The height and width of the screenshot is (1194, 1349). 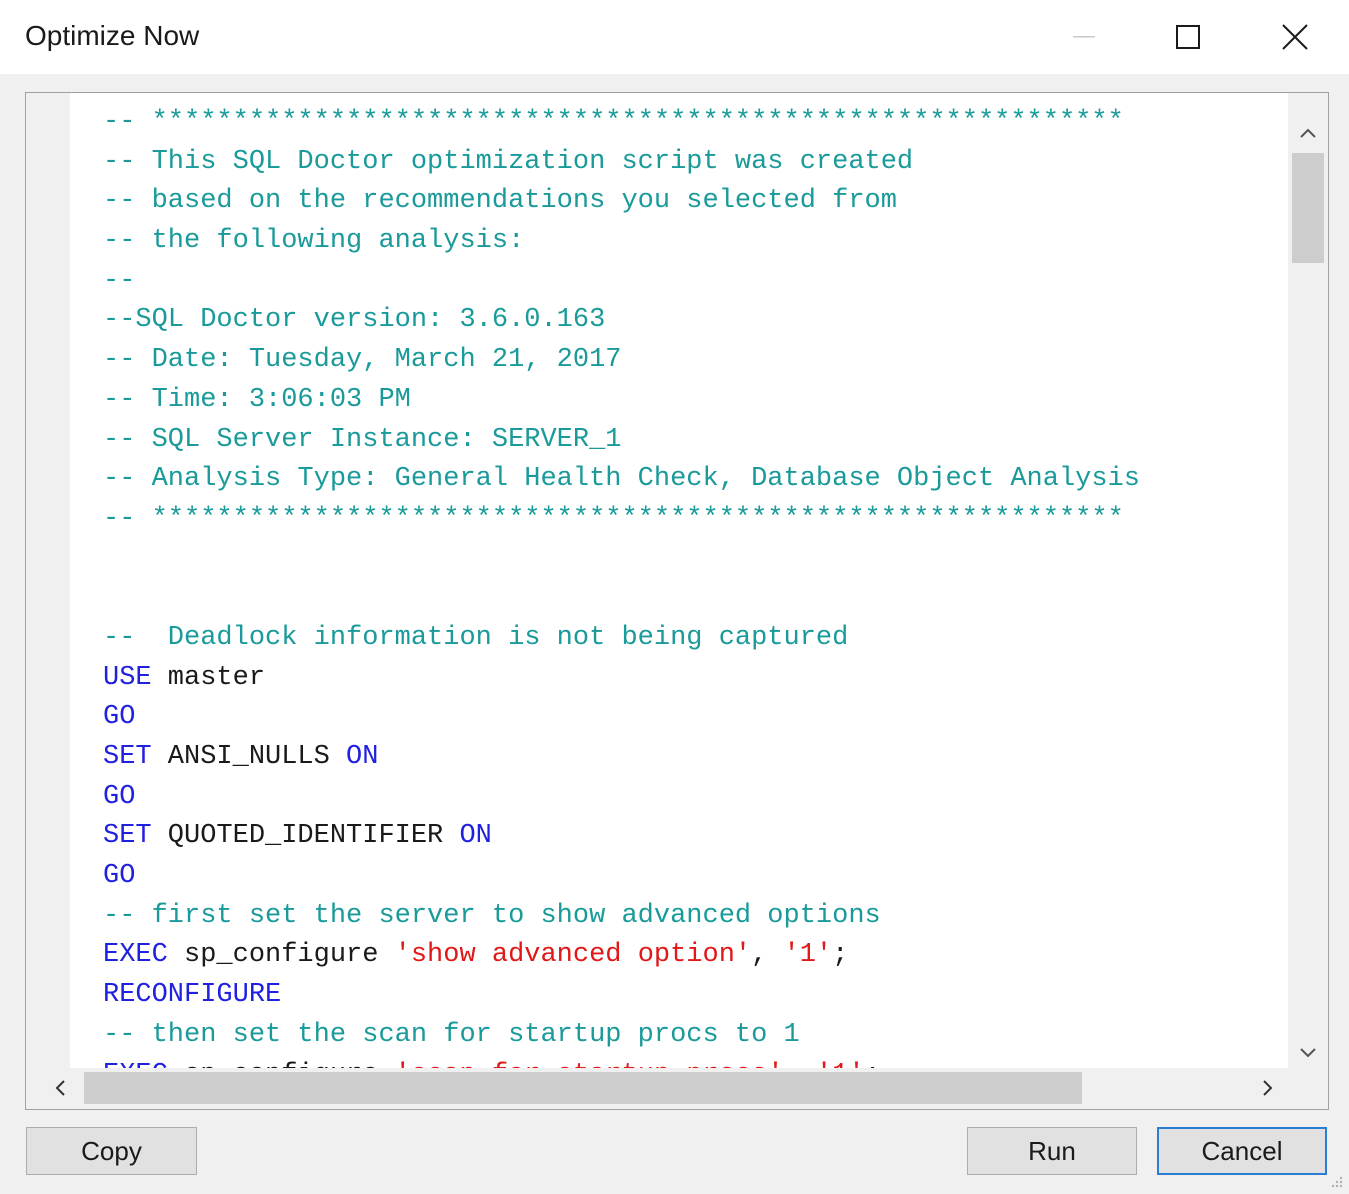 I want to click on maximize-icon, so click(x=1188, y=37).